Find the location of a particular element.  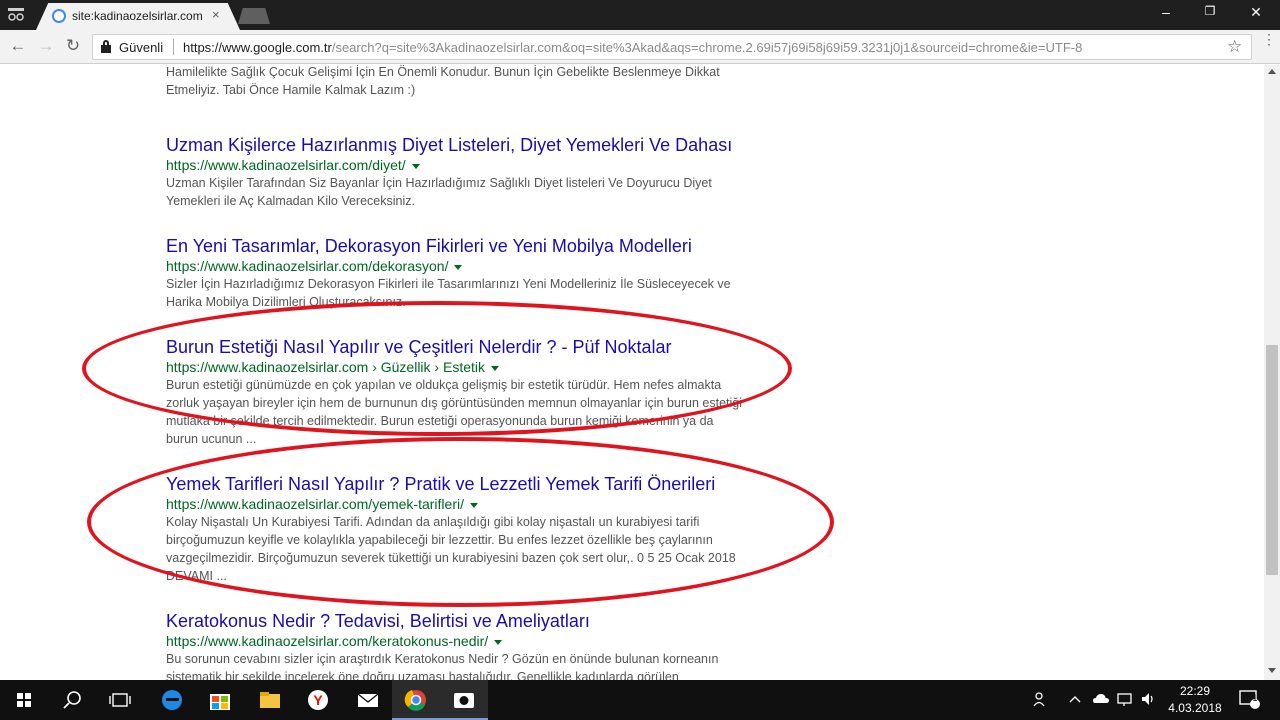

reload-button: ↻ is located at coordinates (73, 46).